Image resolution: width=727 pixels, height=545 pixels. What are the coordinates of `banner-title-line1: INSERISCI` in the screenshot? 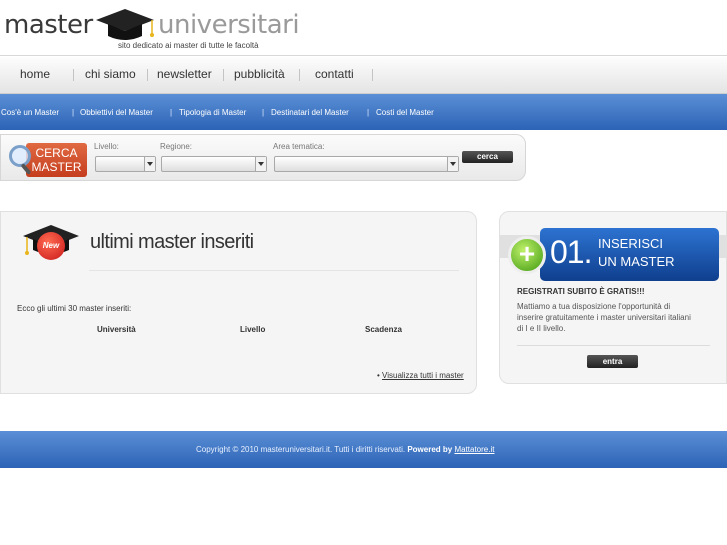 It's located at (631, 243).